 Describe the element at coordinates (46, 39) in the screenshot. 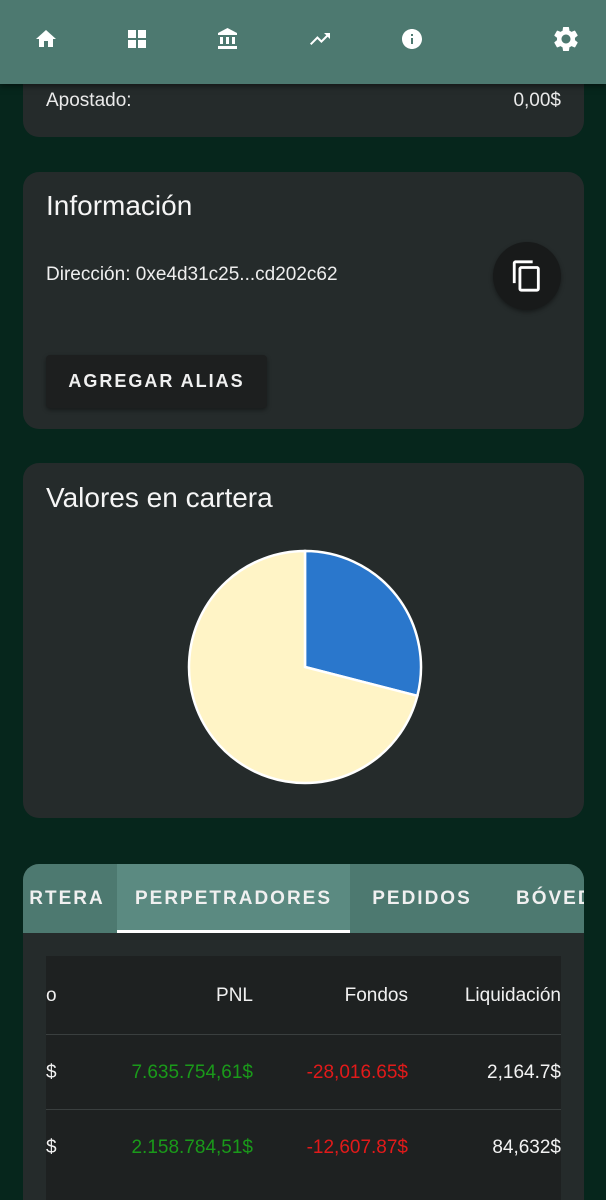

I see `home-icon` at that location.